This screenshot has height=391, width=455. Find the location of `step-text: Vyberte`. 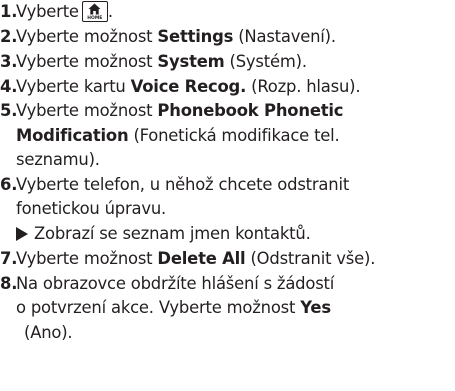

step-text: Vyberte is located at coordinates (47, 11).